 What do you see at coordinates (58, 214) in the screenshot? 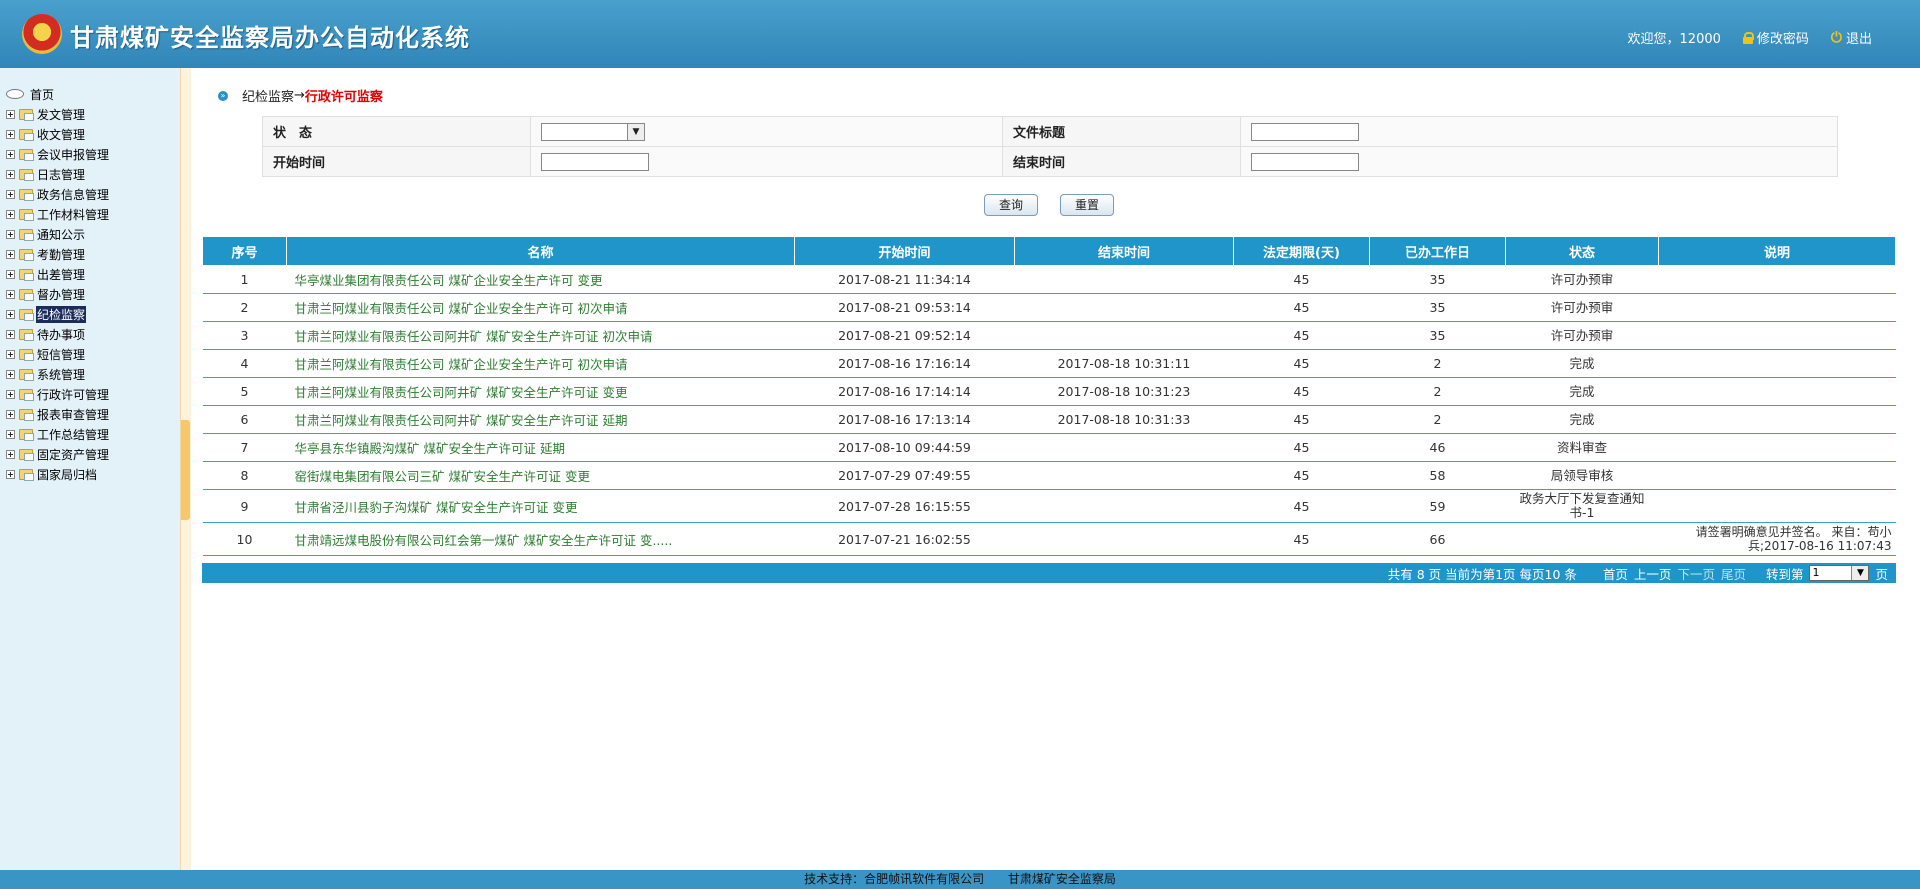
I see `sidebar-item: 工作材料管理` at bounding box center [58, 214].